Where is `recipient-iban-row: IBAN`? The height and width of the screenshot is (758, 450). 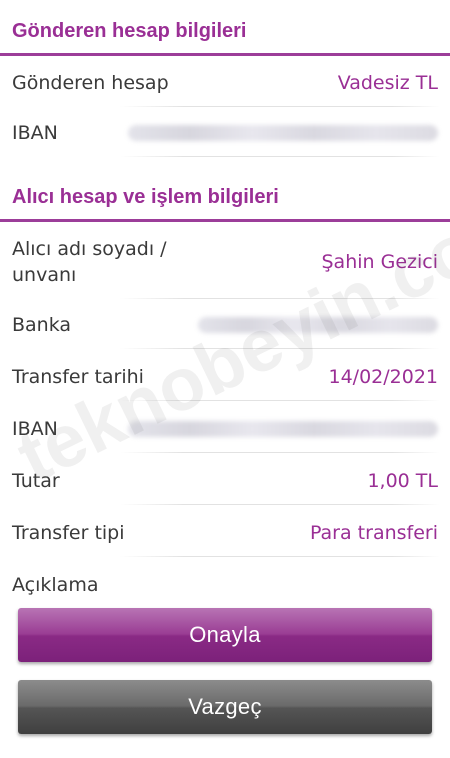 recipient-iban-row: IBAN is located at coordinates (225, 434).